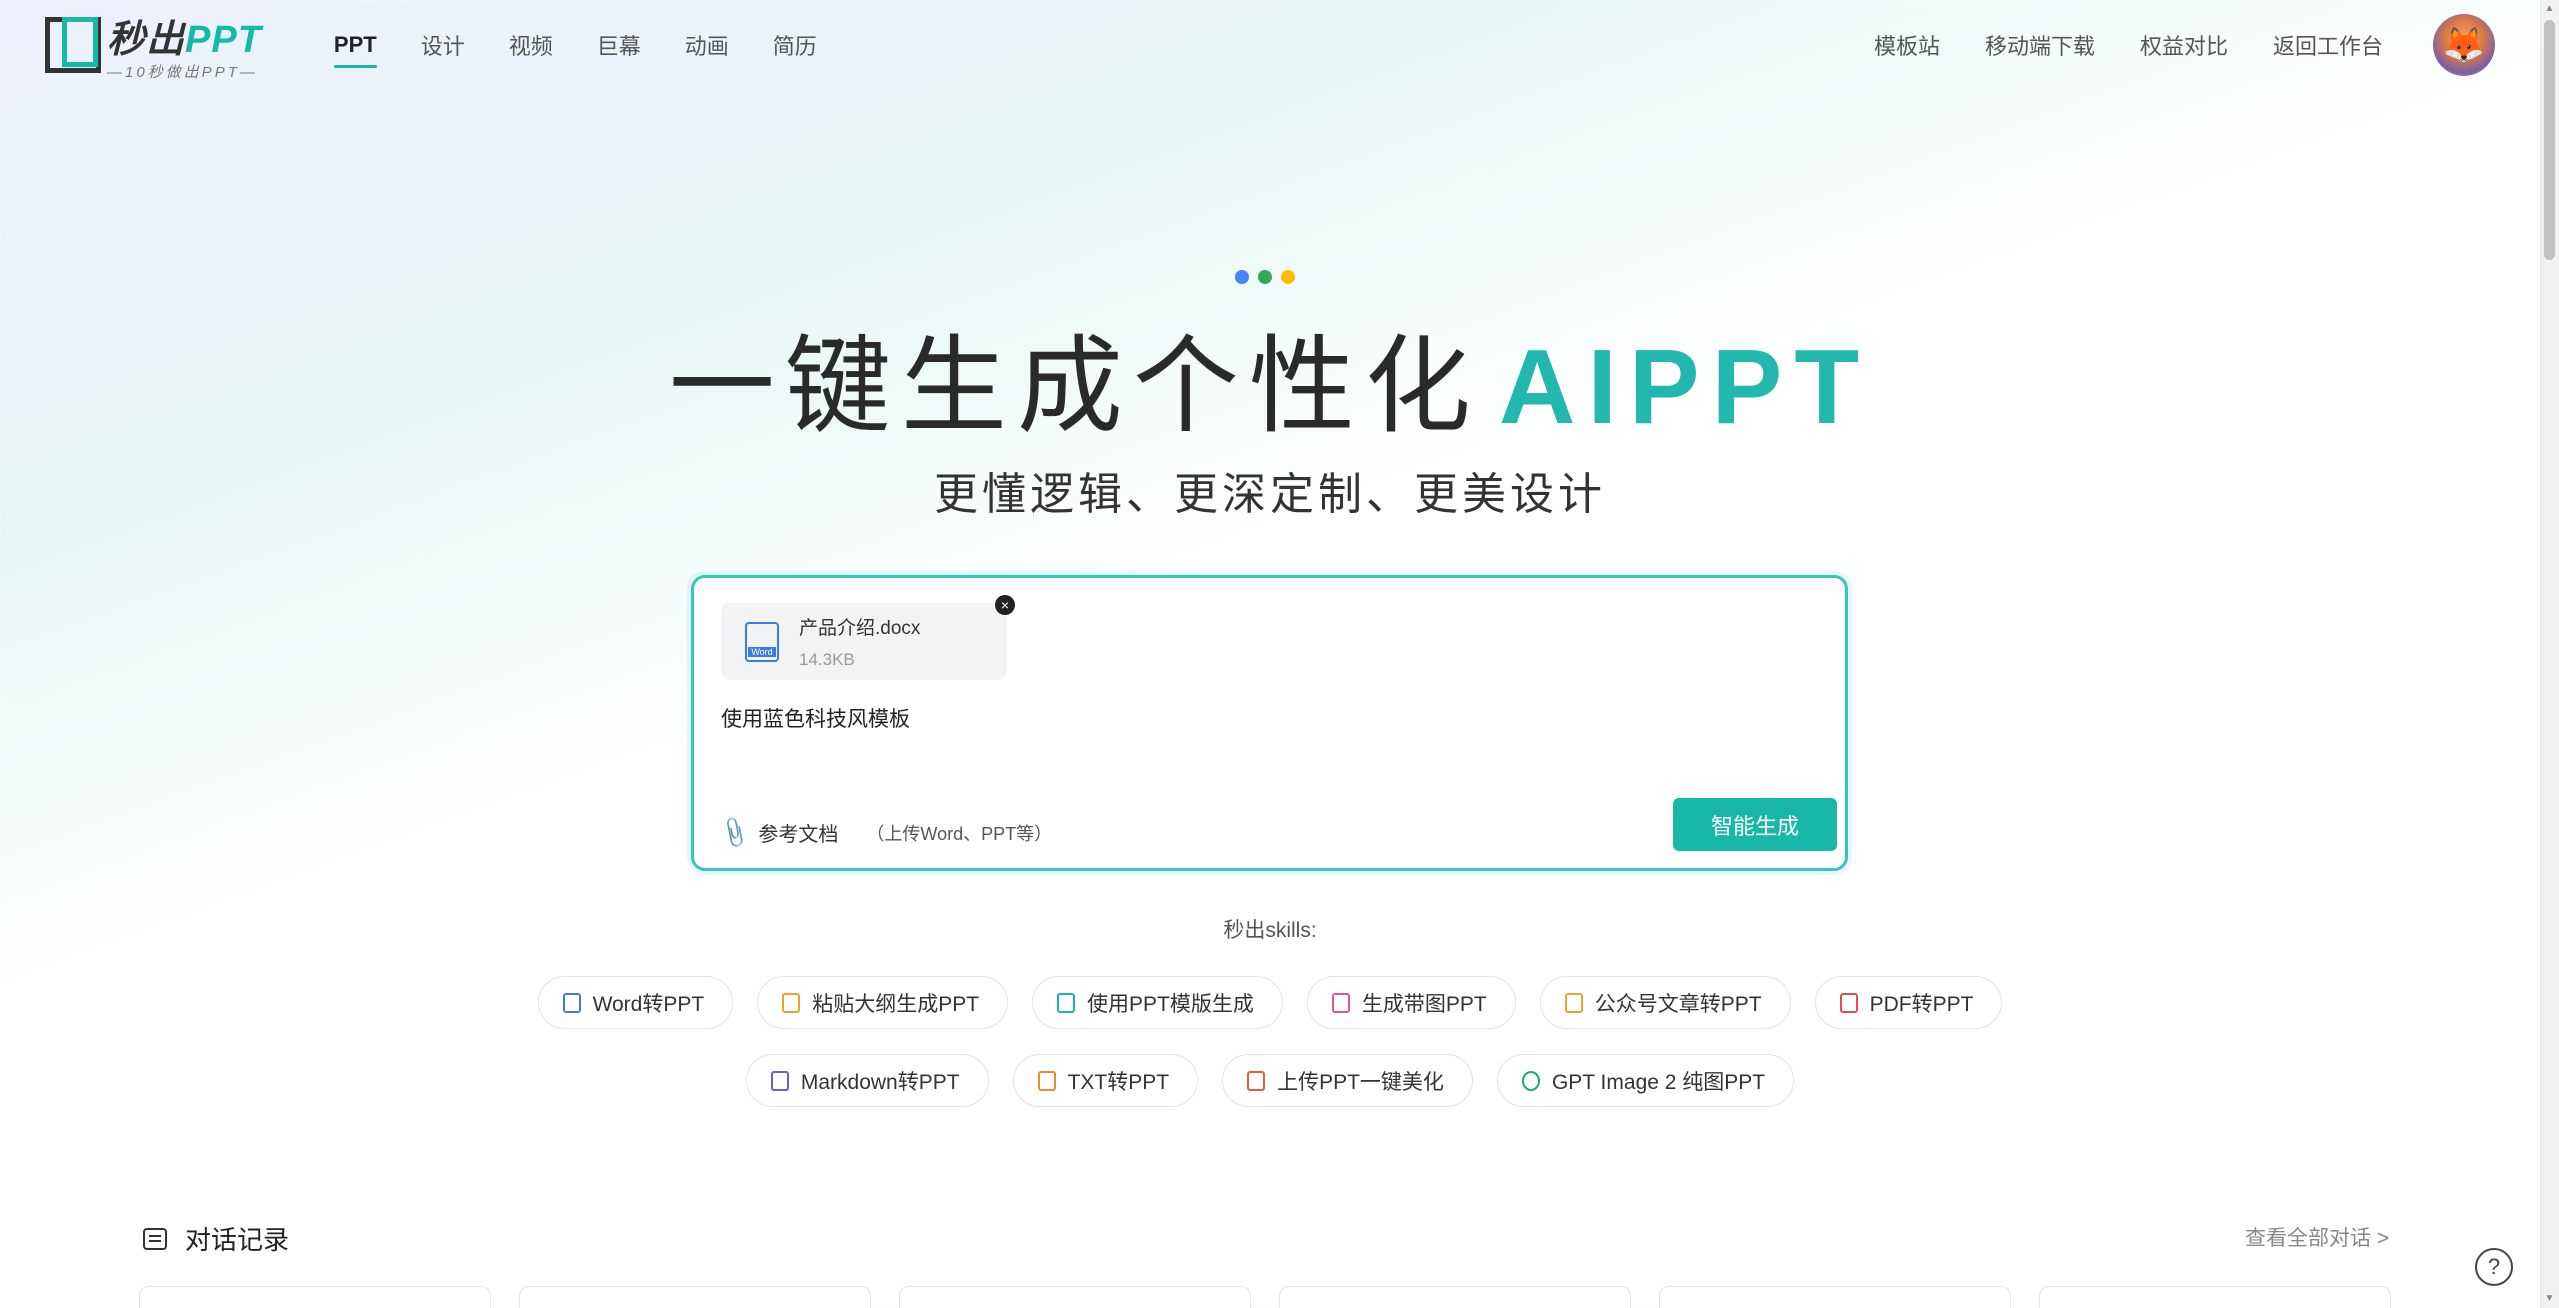 The height and width of the screenshot is (1308, 2559). Describe the element at coordinates (815, 718) in the screenshot. I see `prompt-textarea: 使用蓝色科技风模板` at that location.